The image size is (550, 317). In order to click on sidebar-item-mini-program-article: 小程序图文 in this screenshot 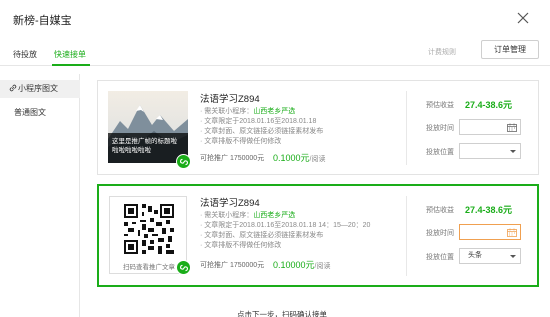, I will do `click(40, 89)`.